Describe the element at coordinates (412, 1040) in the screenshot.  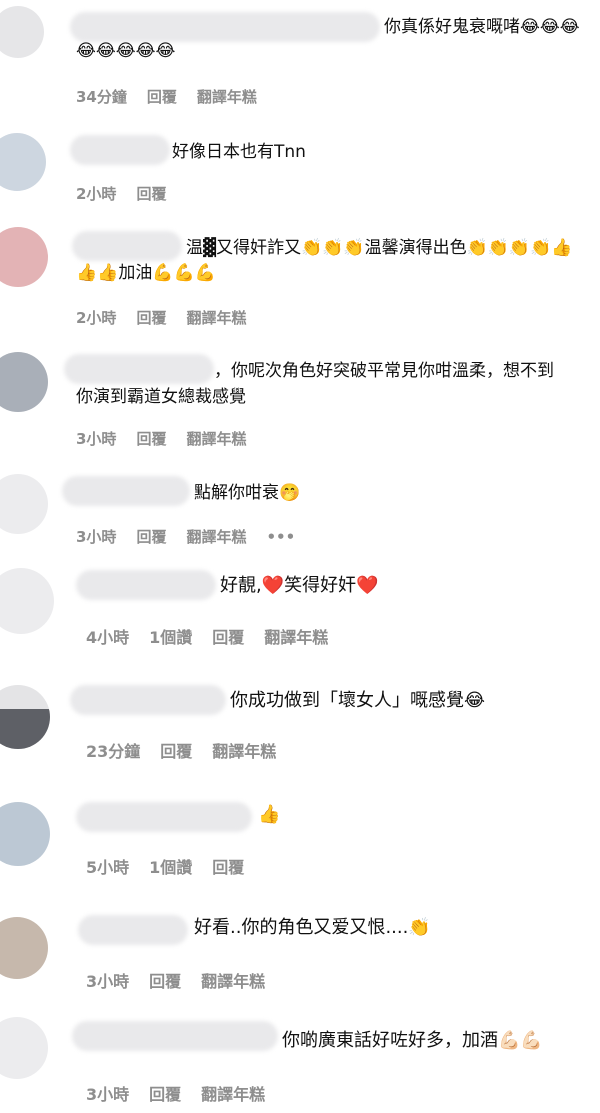
I see `comment-text: 你啲廣東話好咗好多，加酒💪🏻💪🏻` at that location.